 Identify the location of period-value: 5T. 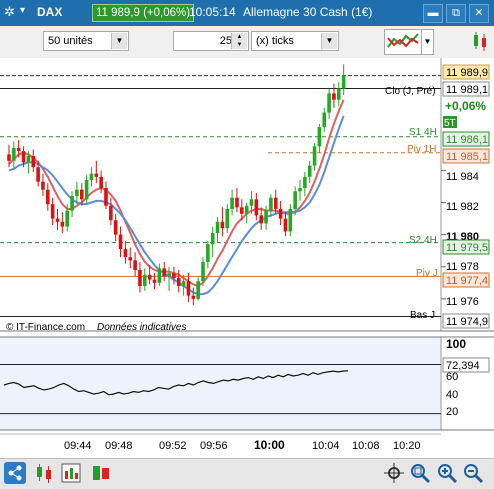
(450, 123).